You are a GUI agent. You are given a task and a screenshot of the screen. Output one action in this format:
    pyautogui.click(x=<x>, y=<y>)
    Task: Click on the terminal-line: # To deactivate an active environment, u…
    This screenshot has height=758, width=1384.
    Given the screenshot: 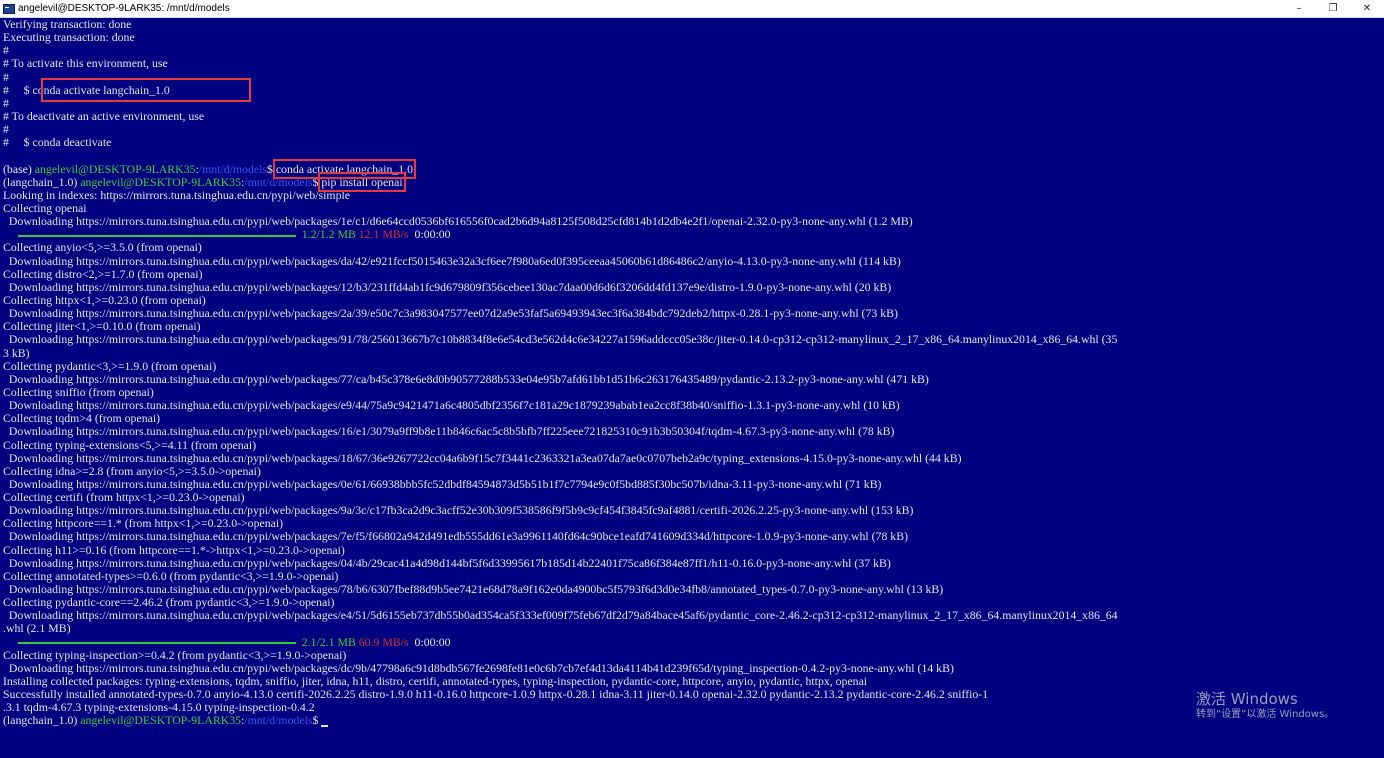 What is the action you would take?
    pyautogui.click(x=104, y=115)
    